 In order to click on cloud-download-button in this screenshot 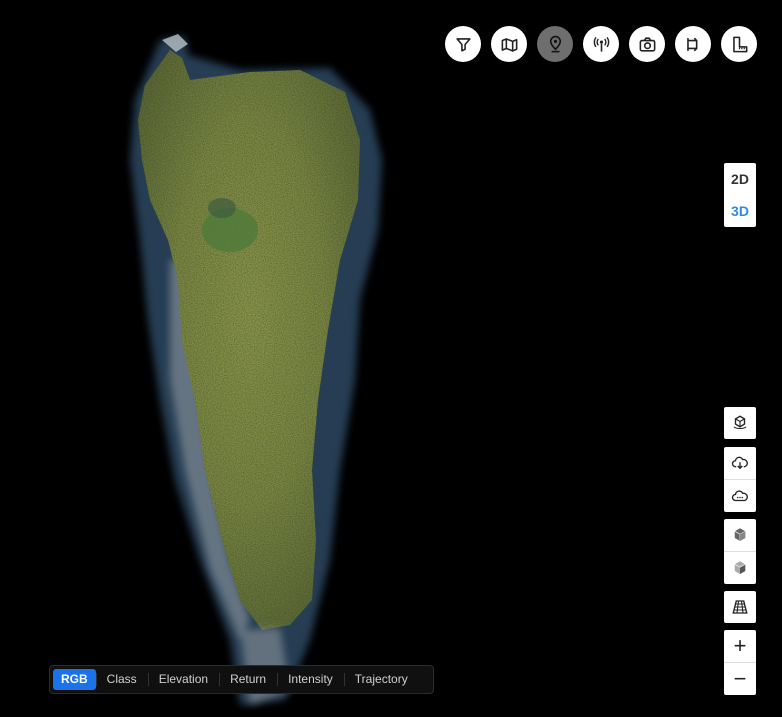, I will do `click(740, 463)`.